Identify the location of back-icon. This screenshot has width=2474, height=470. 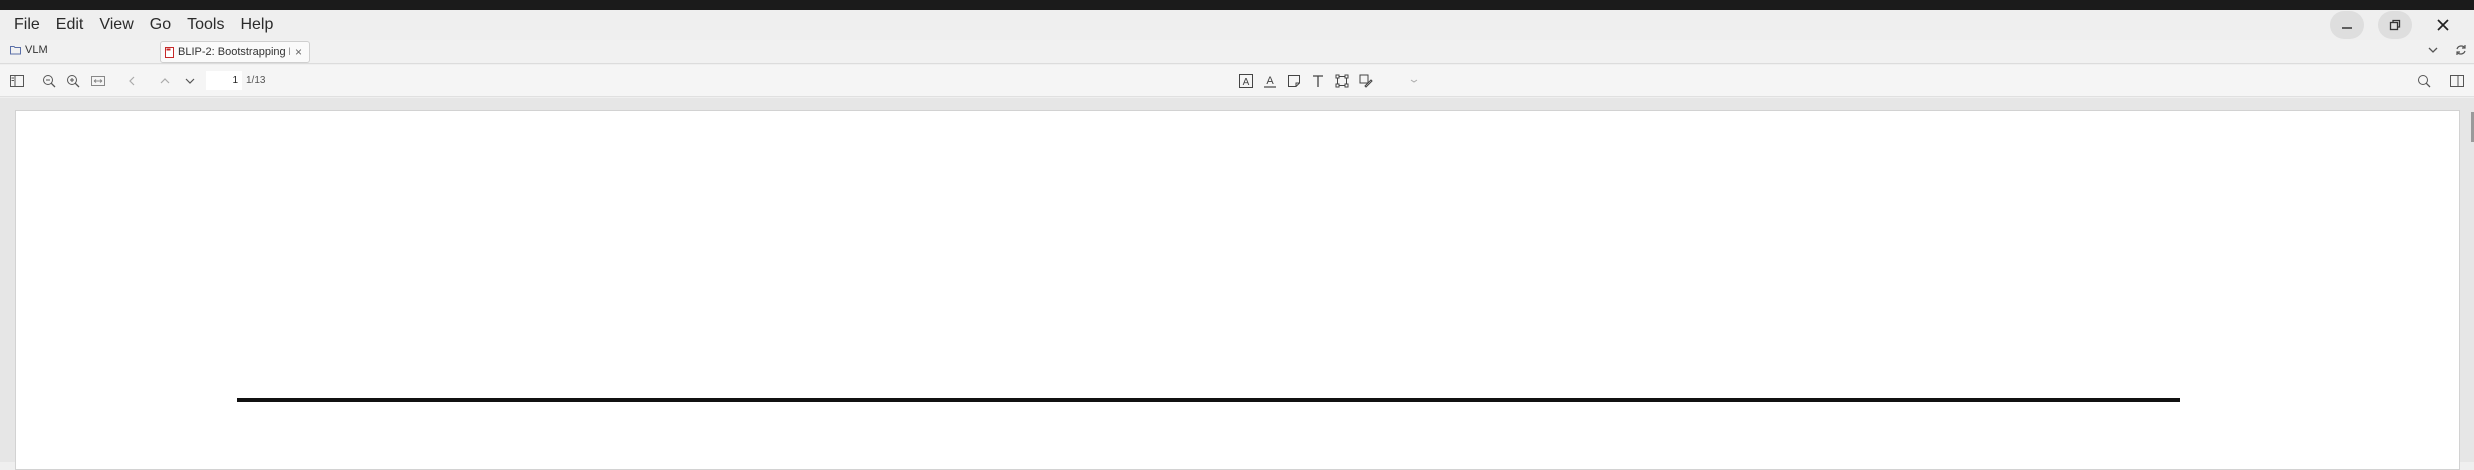
(132, 81).